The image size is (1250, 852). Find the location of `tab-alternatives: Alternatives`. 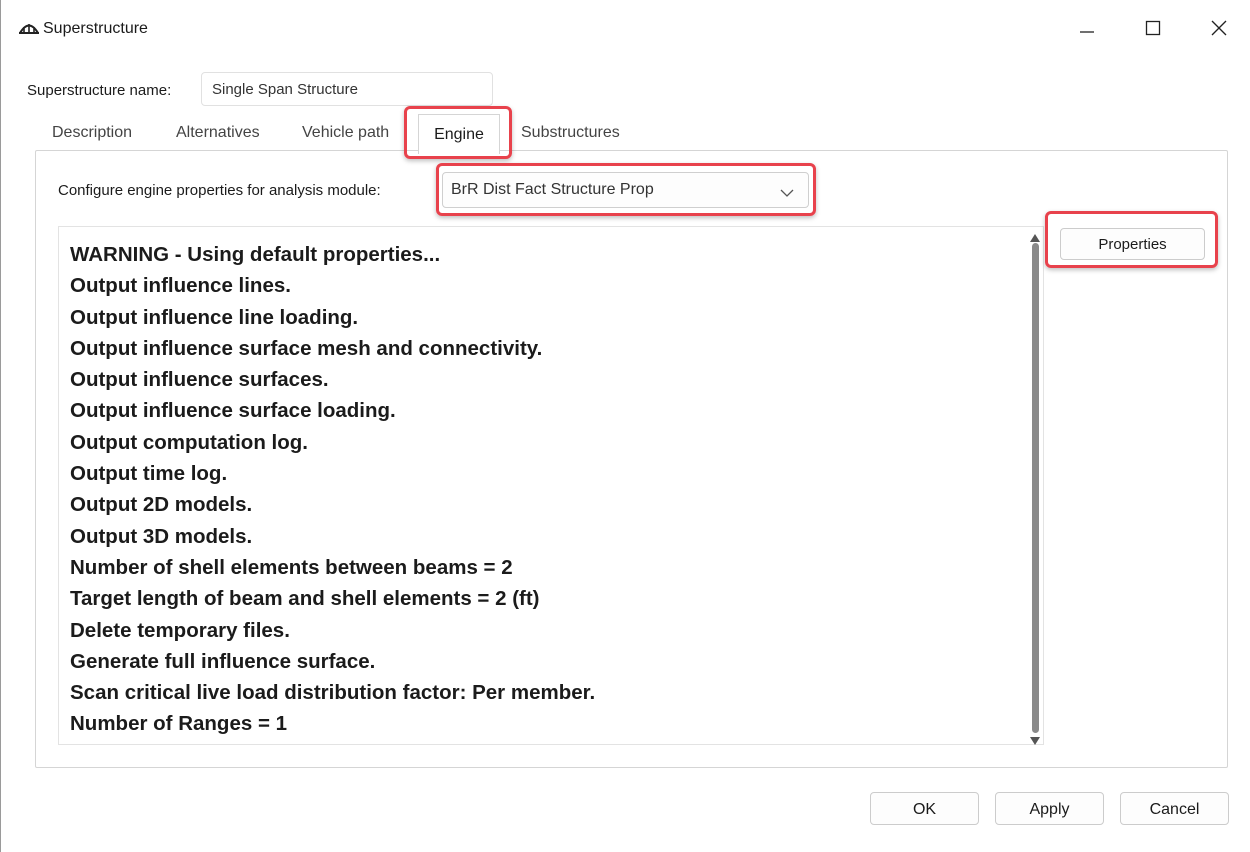

tab-alternatives: Alternatives is located at coordinates (218, 133).